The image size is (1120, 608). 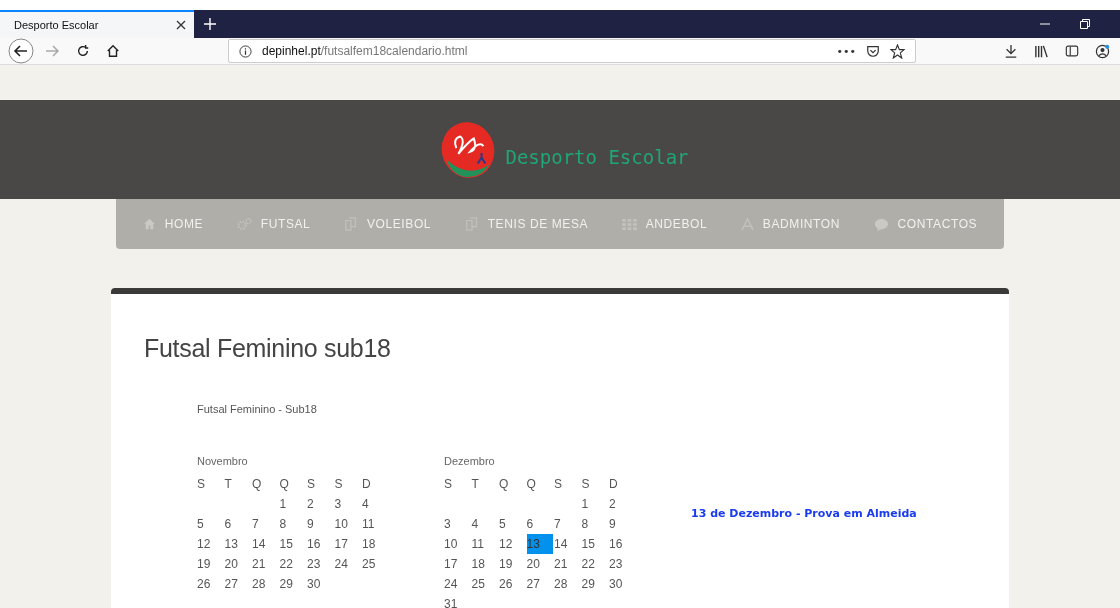 I want to click on nav-link: CONTACTOS, so click(x=925, y=224).